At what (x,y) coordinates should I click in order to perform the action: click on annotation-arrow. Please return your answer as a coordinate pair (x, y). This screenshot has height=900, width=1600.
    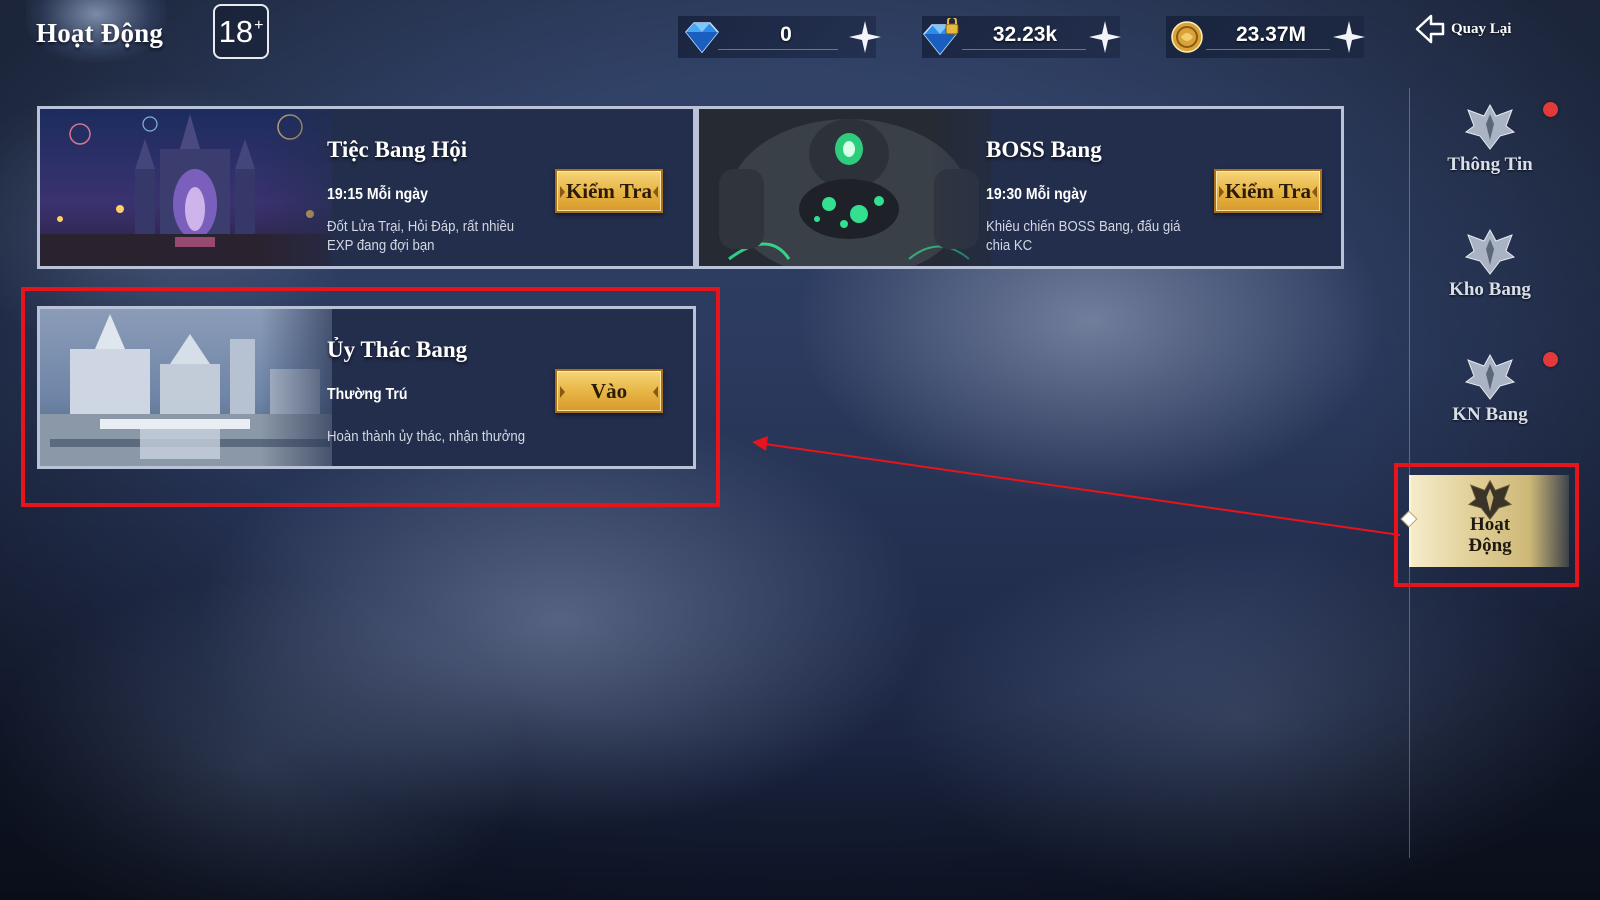
    Looking at the image, I should click on (1076, 486).